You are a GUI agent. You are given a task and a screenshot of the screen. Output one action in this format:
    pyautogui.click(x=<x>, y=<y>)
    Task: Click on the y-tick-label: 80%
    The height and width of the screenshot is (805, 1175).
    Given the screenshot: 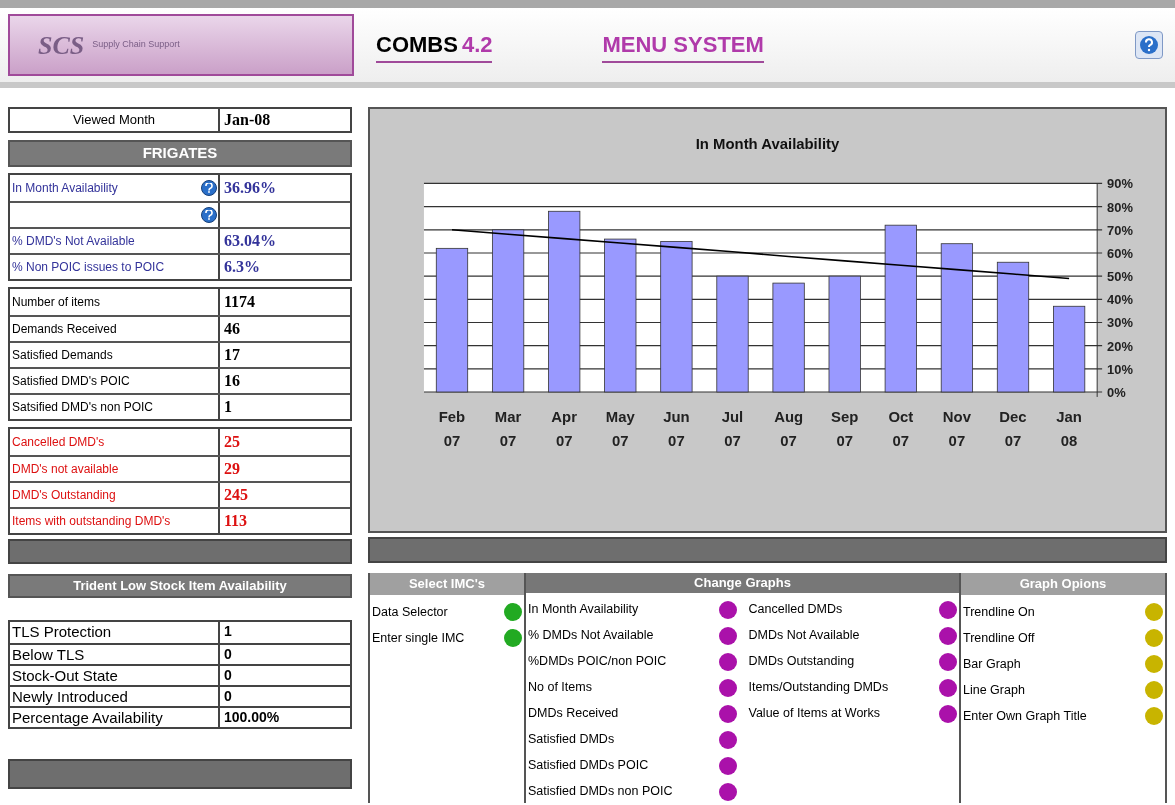 What is the action you would take?
    pyautogui.click(x=1120, y=207)
    